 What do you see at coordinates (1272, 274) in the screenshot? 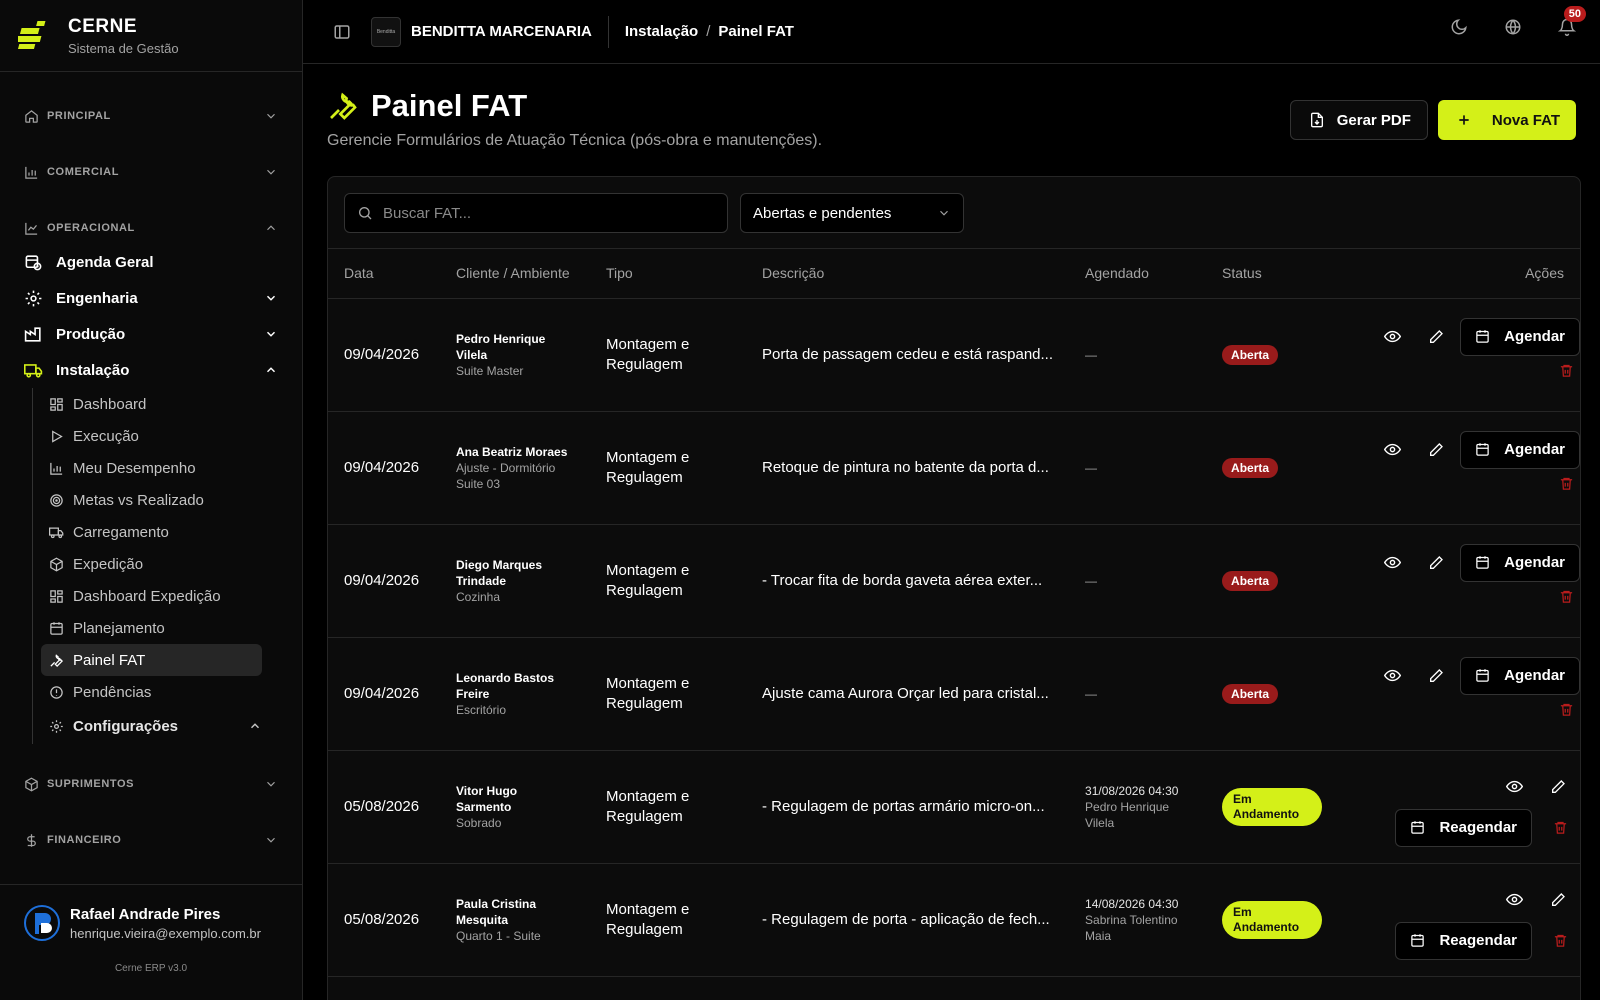
I see `column-header: Status` at bounding box center [1272, 274].